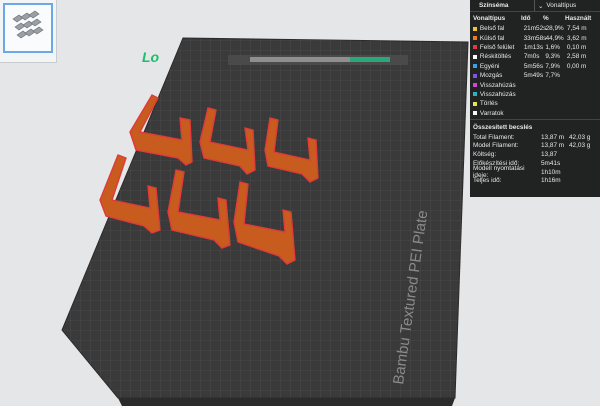 The width and height of the screenshot is (600, 406). What do you see at coordinates (494, 5) in the screenshot?
I see `legend-title: Színséma` at bounding box center [494, 5].